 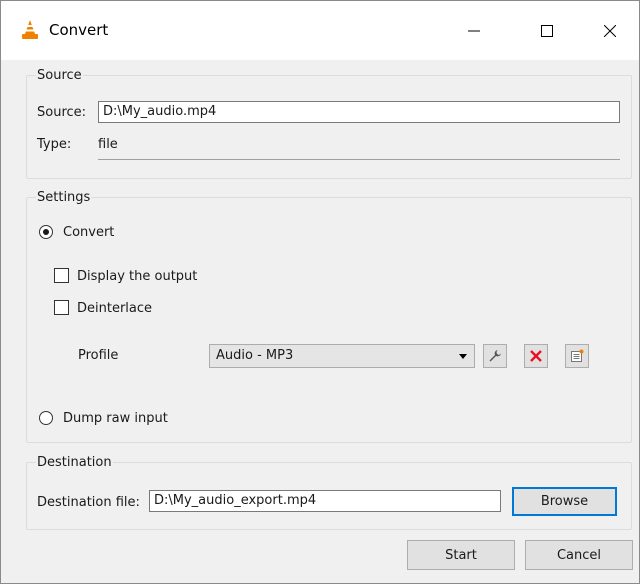 I want to click on minimize-icon, so click(x=474, y=30).